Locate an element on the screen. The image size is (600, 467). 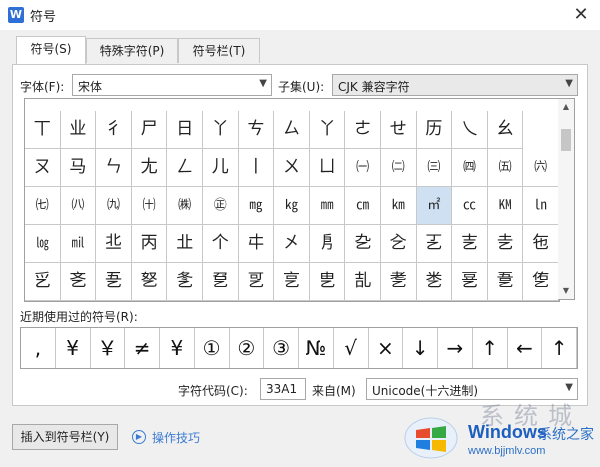
symbol-cell: 尢 is located at coordinates (149, 168).